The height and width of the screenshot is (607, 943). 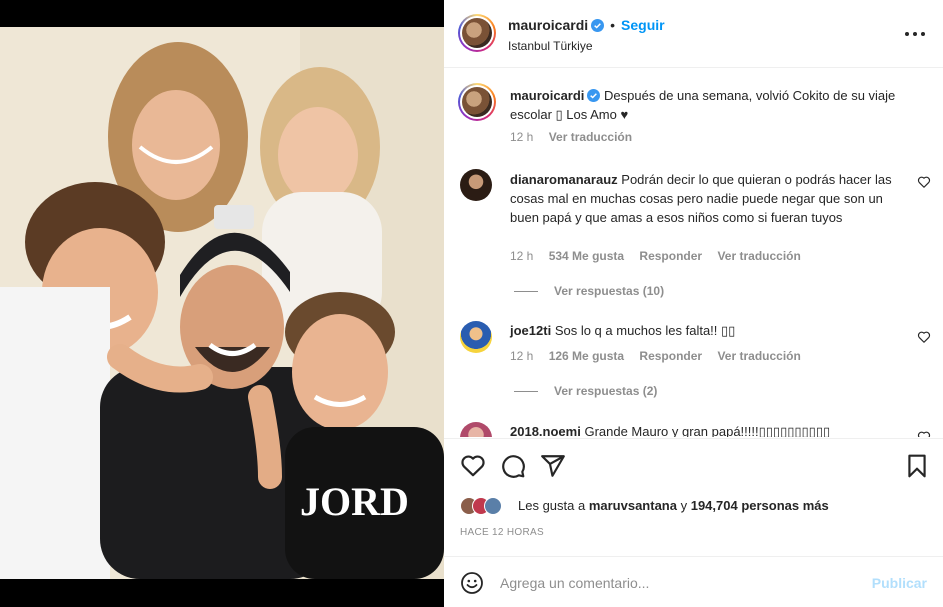 I want to click on publish-button: Publicar, so click(x=899, y=583).